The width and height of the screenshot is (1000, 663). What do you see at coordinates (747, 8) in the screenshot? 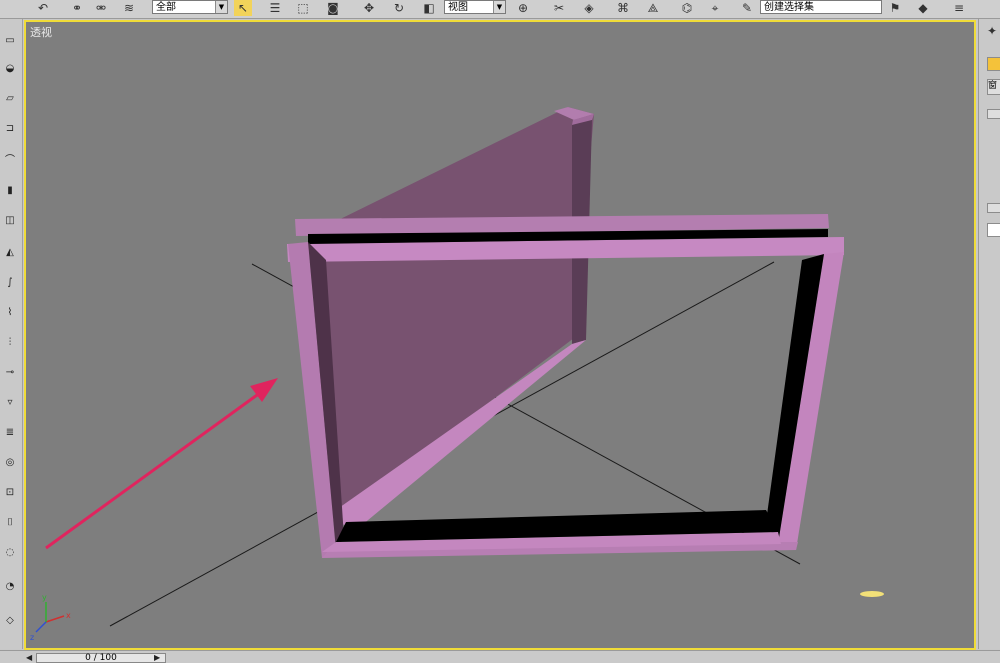
I see `named-selection-icon: ✎` at bounding box center [747, 8].